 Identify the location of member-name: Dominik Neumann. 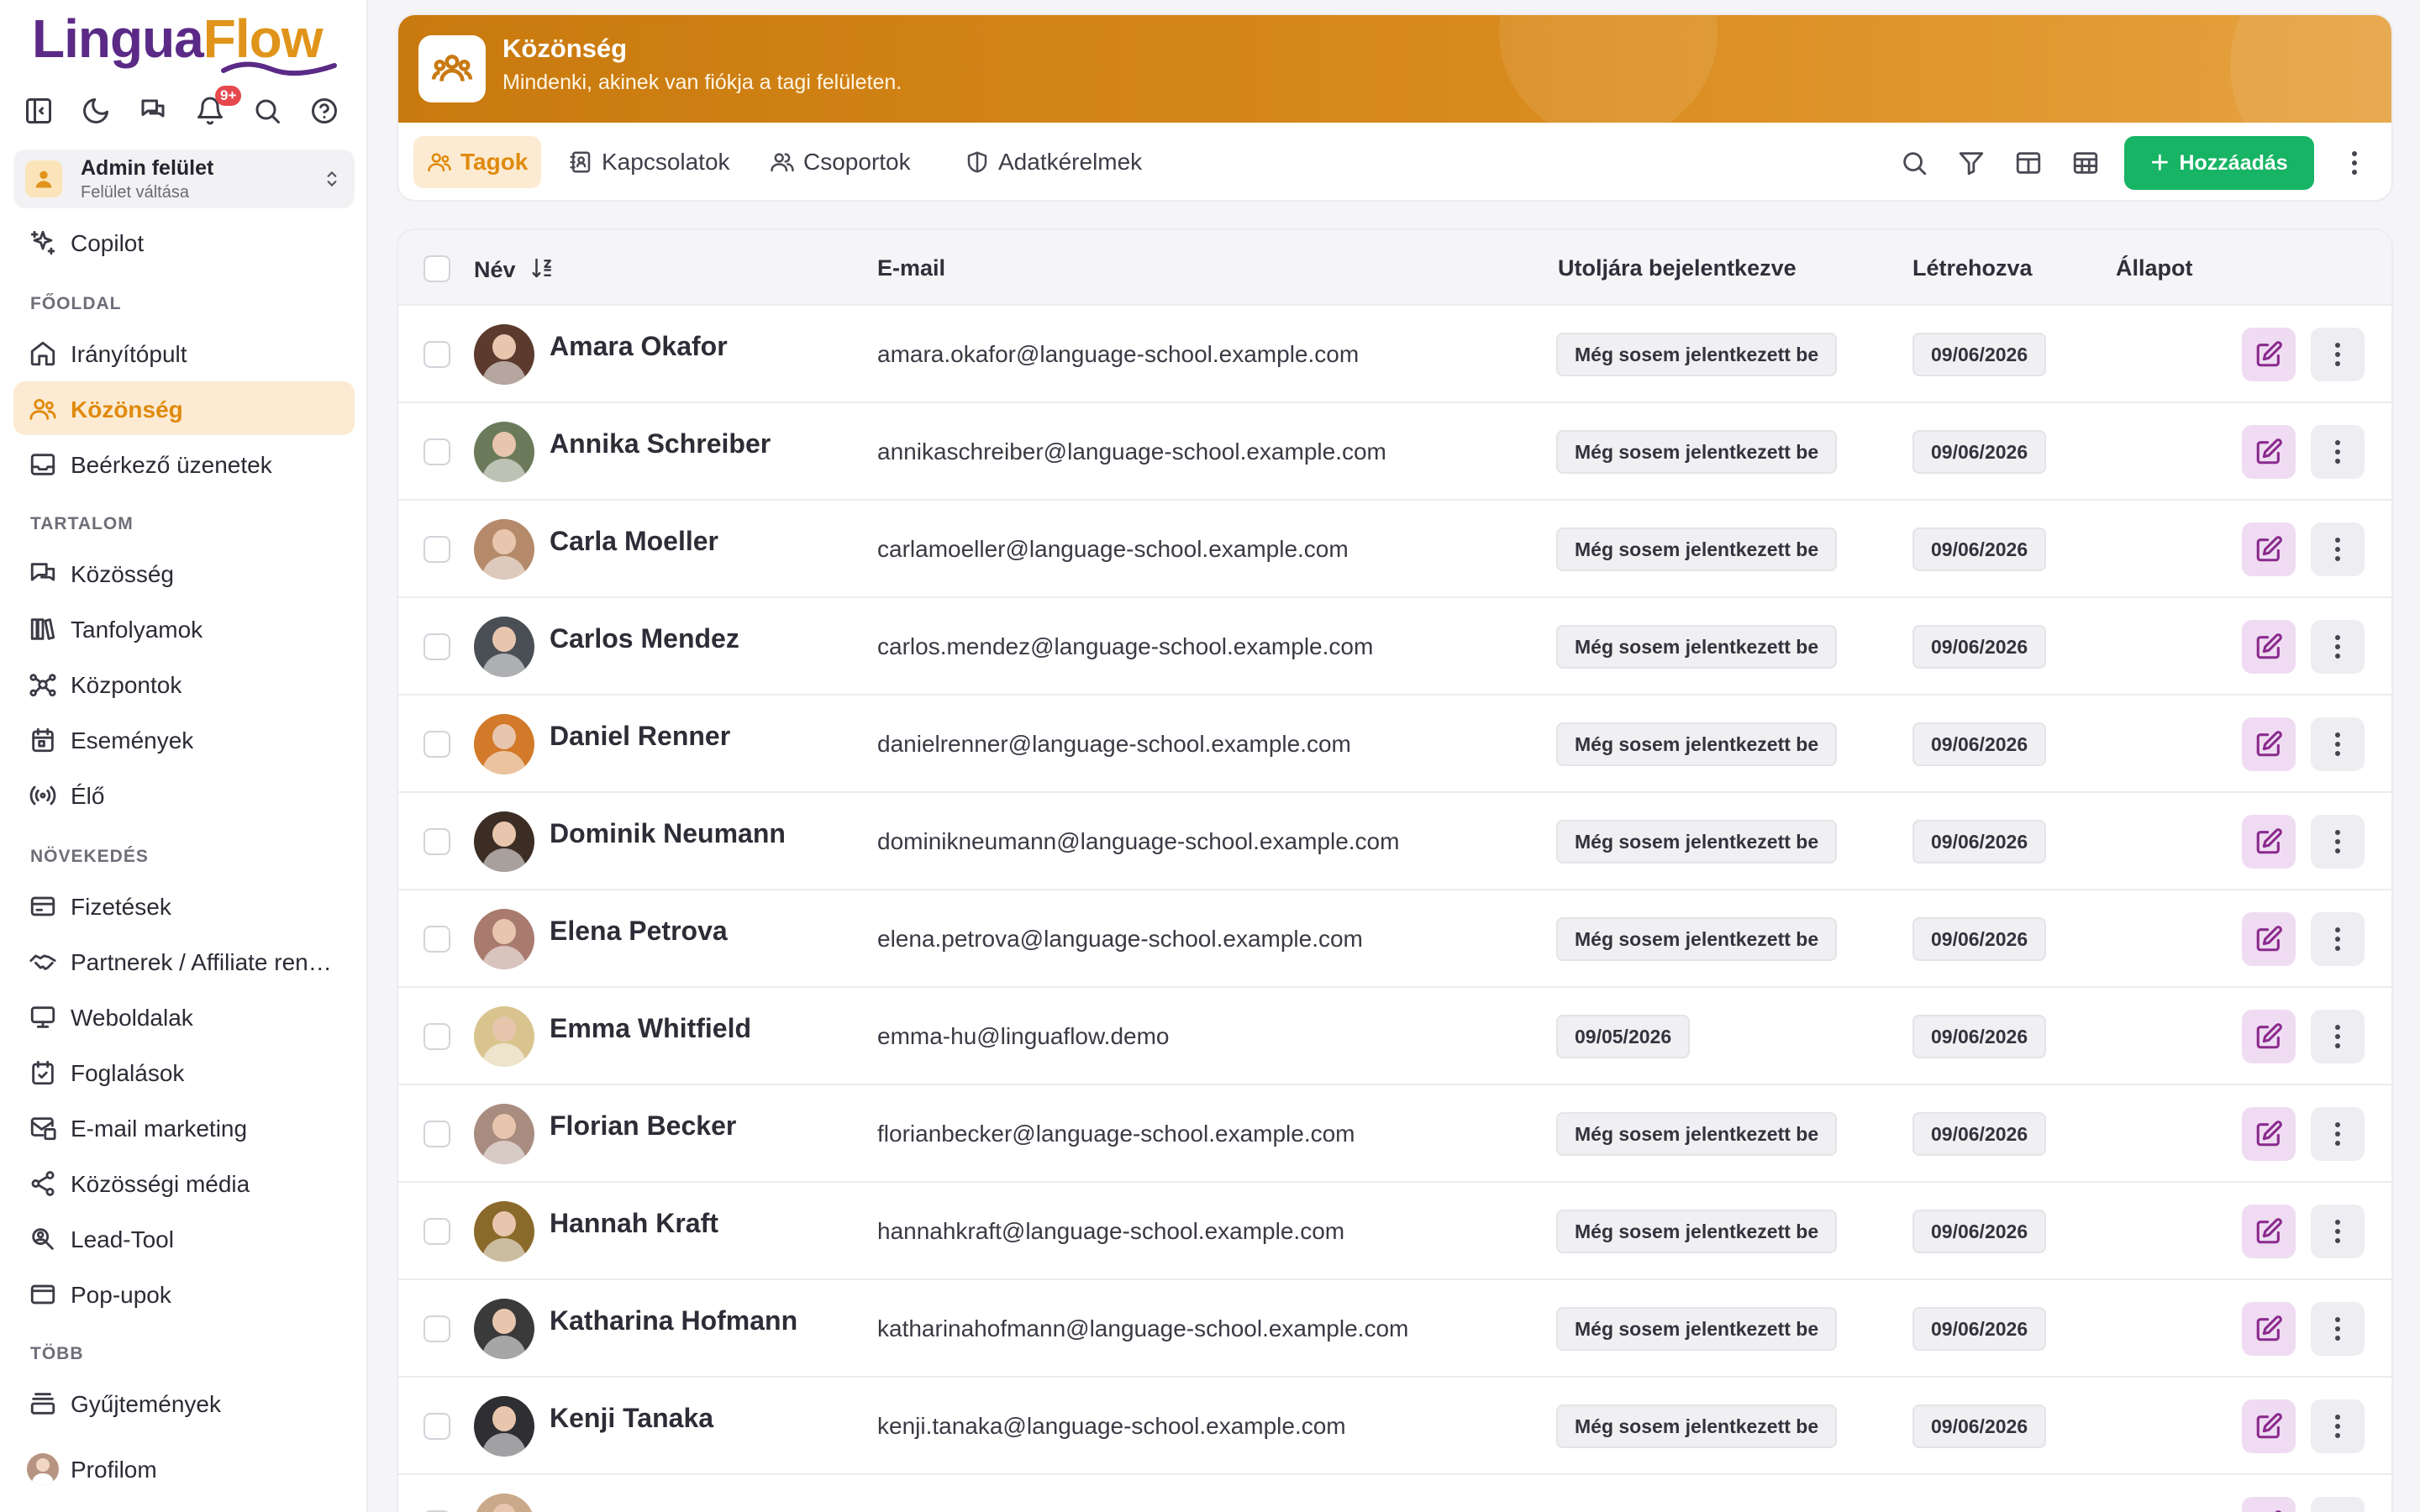
(668, 833).